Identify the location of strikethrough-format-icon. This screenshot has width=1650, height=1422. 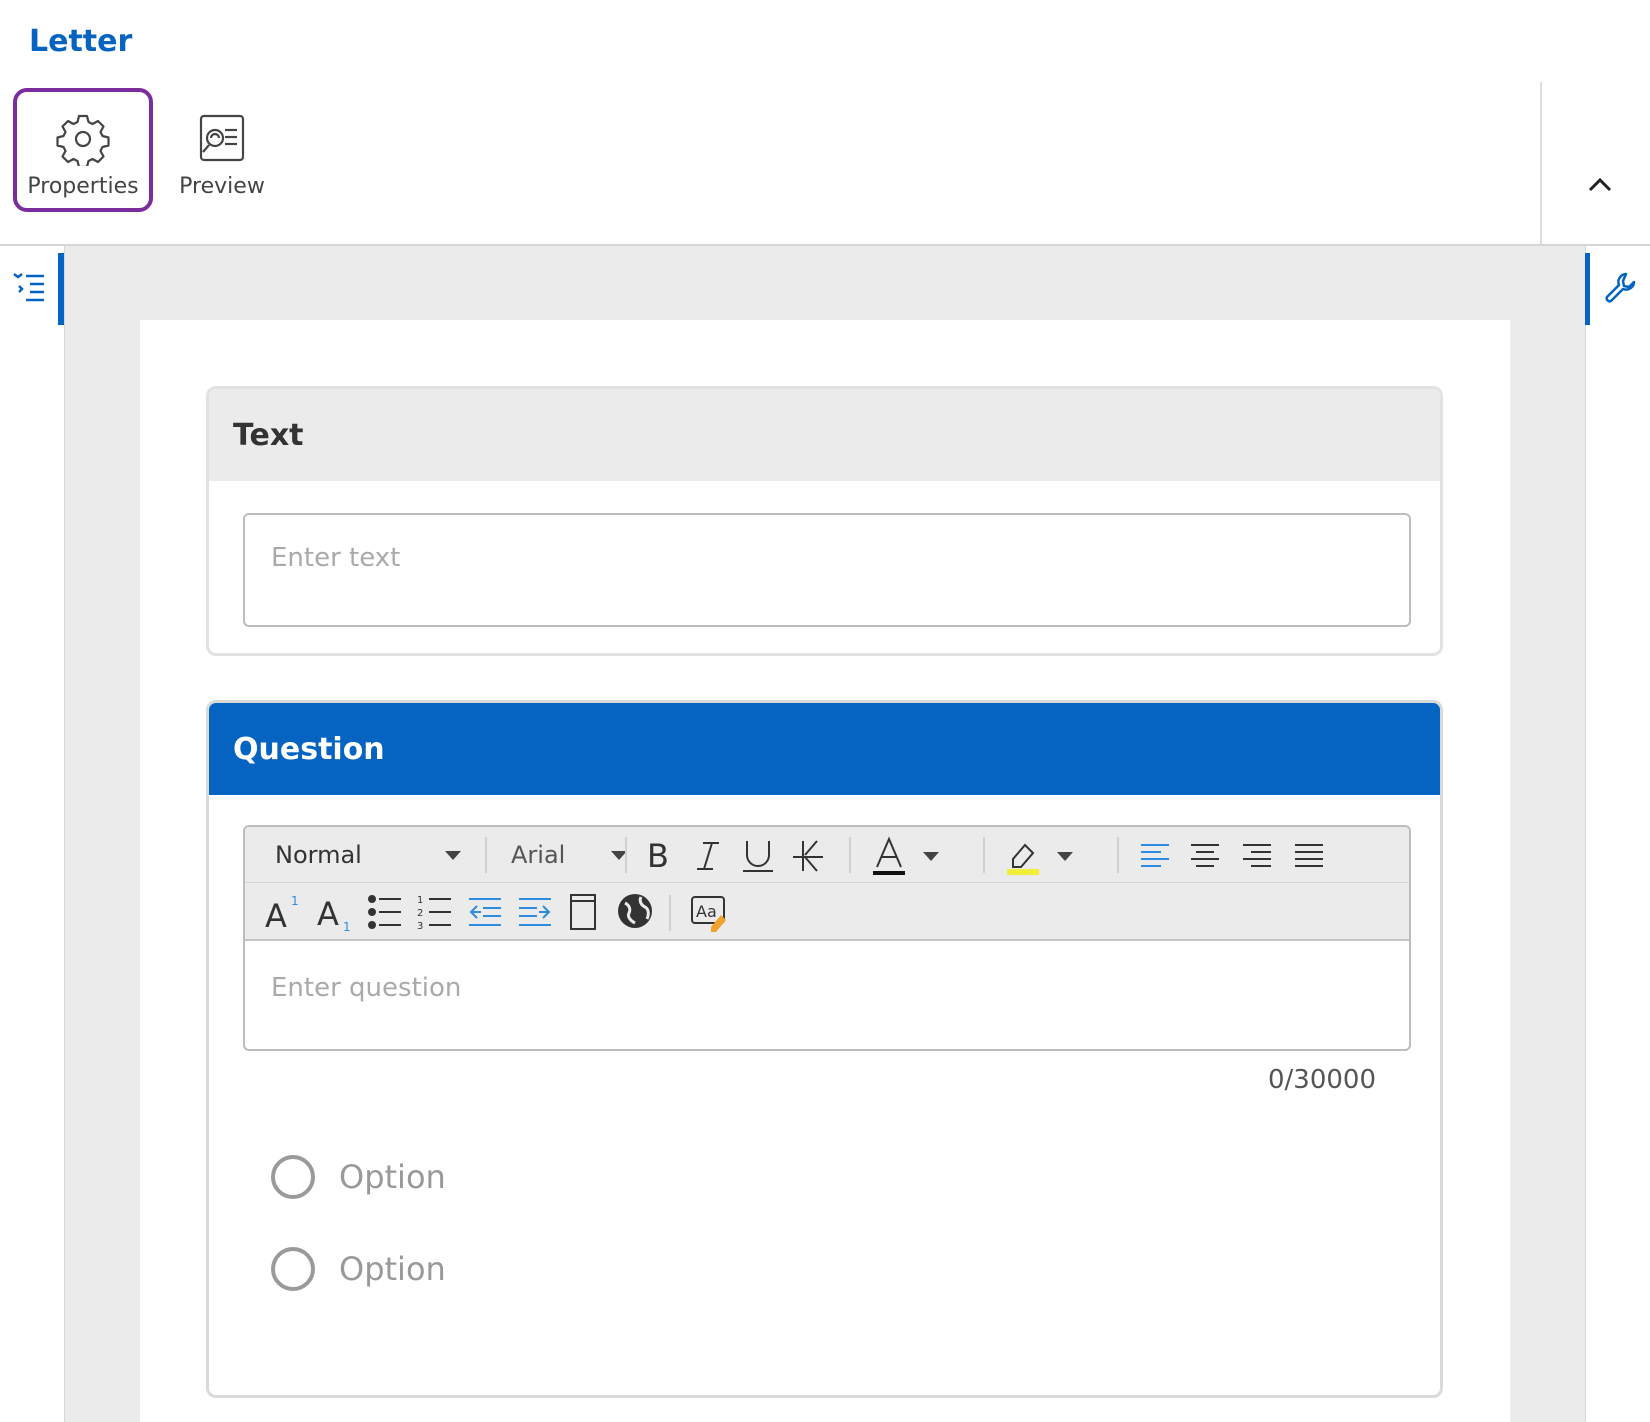
(808, 856).